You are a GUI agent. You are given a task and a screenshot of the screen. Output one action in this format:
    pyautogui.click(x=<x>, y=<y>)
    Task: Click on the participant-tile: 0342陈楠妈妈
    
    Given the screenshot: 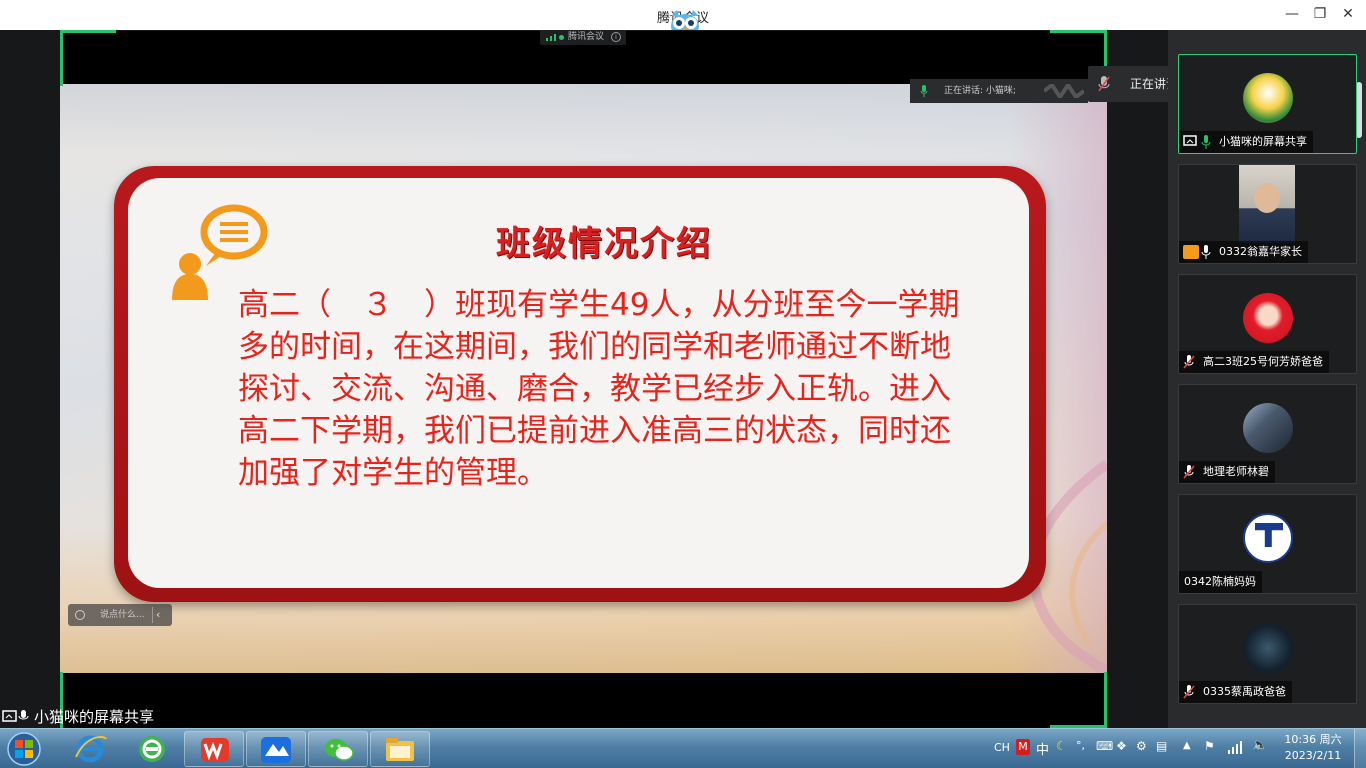 What is the action you would take?
    pyautogui.click(x=1267, y=544)
    